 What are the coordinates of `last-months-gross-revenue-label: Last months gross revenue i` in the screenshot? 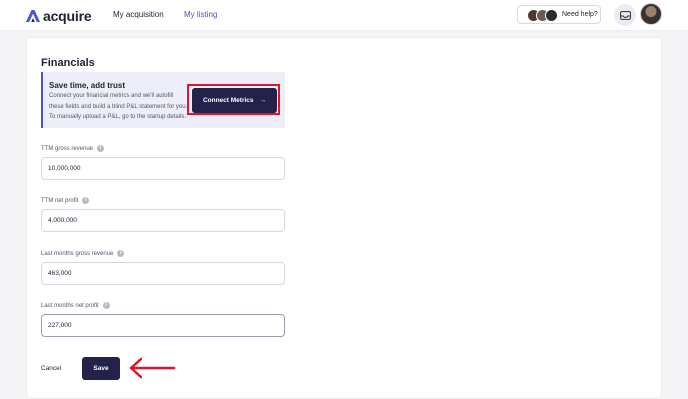 It's located at (83, 253).